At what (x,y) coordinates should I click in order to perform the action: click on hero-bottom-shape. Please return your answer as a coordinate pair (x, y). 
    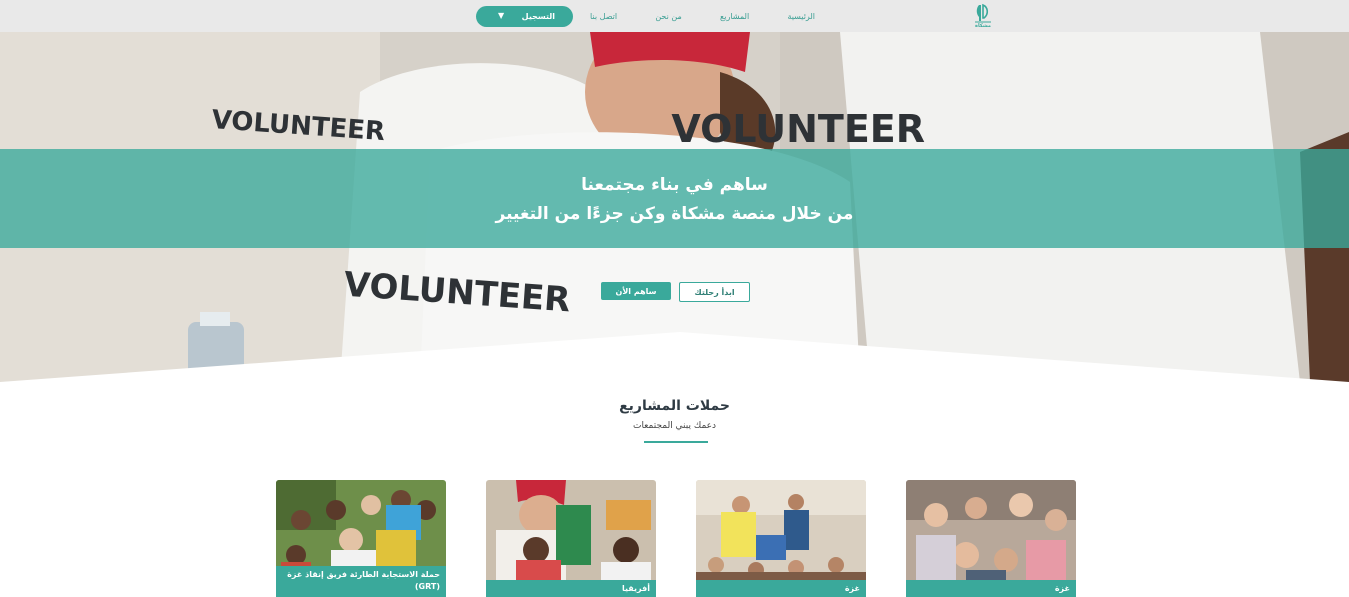
    Looking at the image, I should click on (674, 357).